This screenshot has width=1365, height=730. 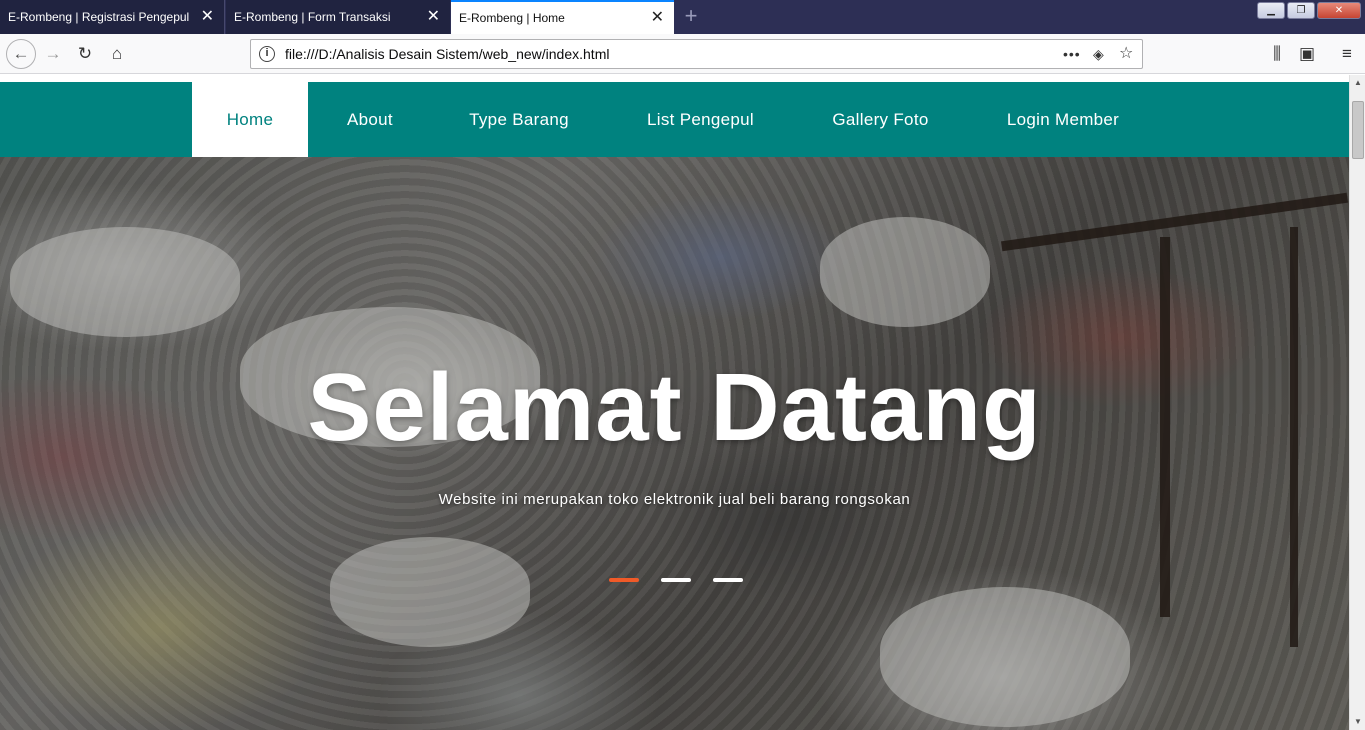 I want to click on scroll-up-icon: ▲, so click(x=1357, y=83).